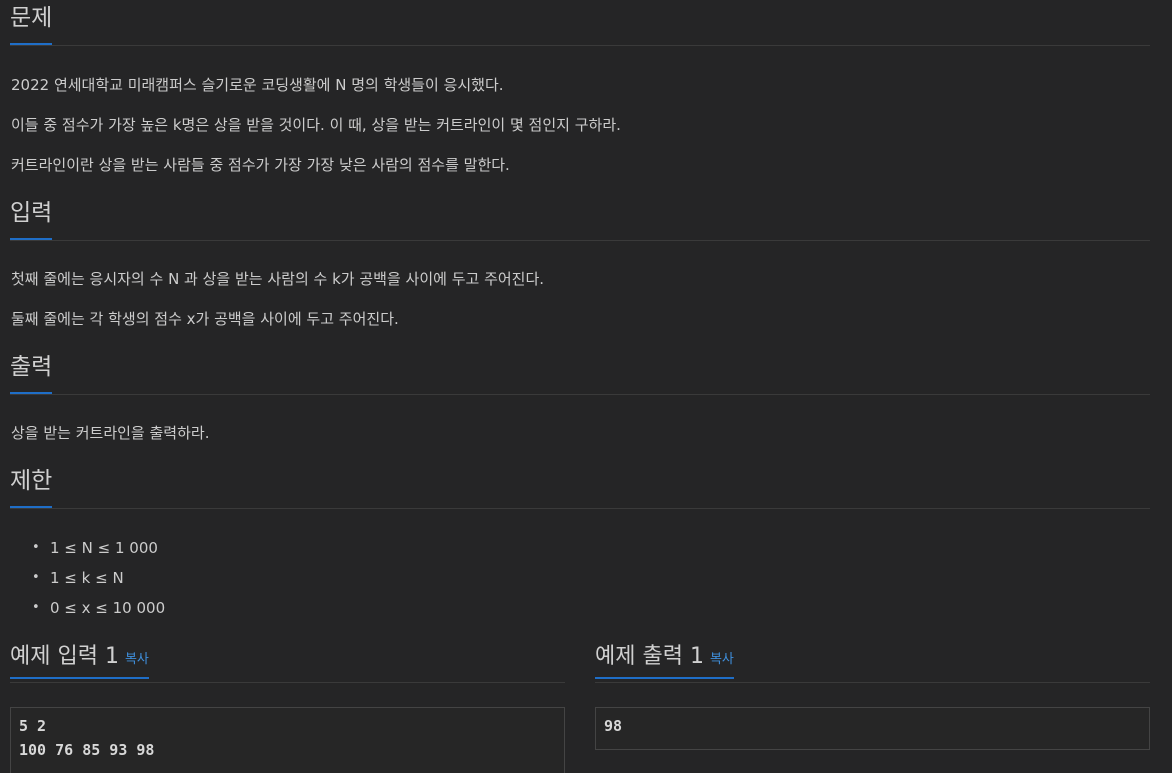  Describe the element at coordinates (580, 23) in the screenshot. I see `problem-heading-block: 문제` at that location.